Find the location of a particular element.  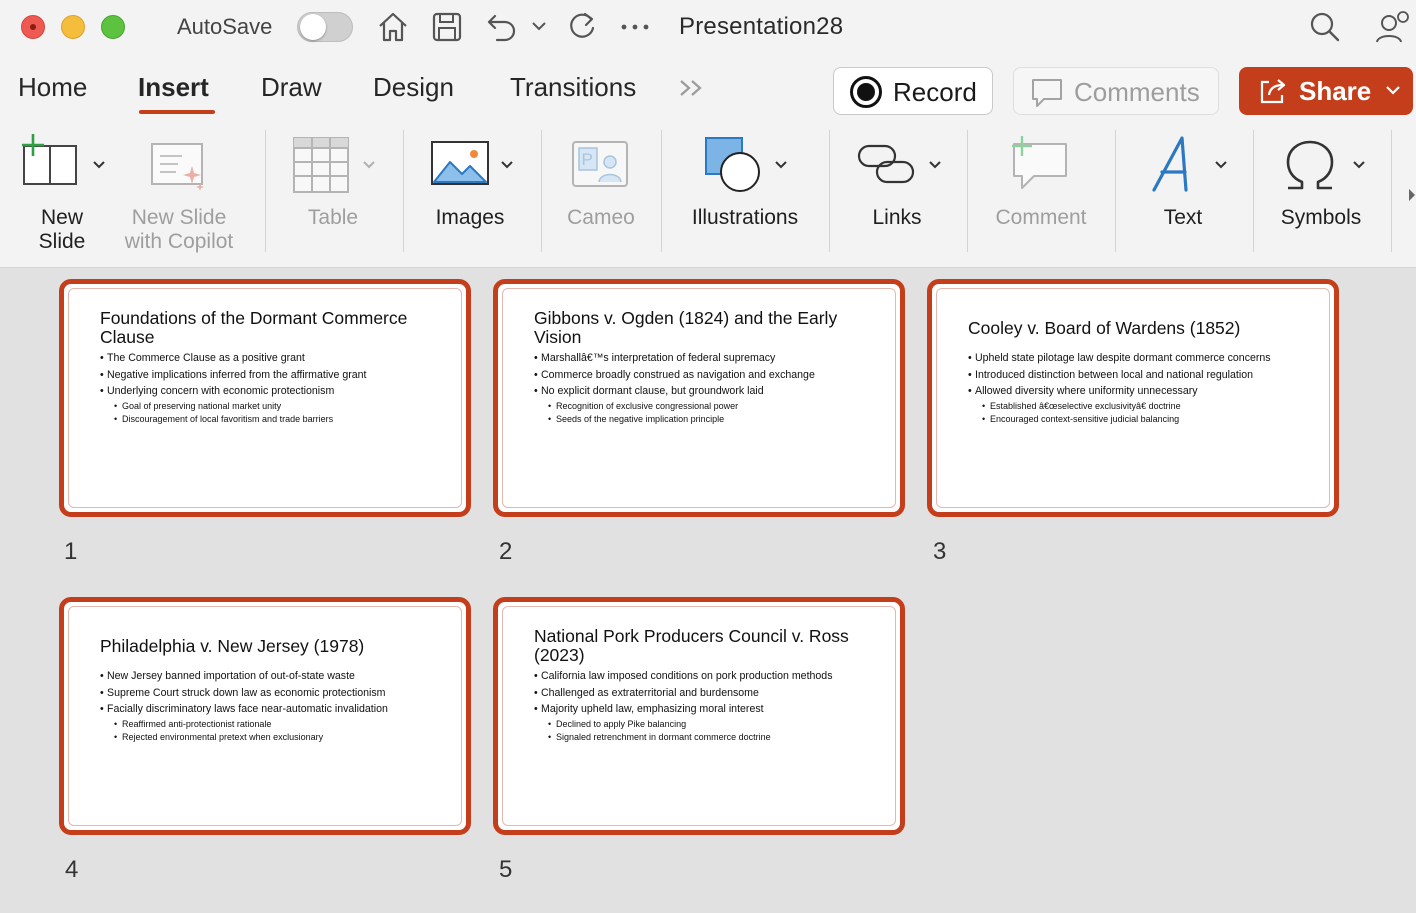

cameo-button: P Cameo is located at coordinates (601, 196).